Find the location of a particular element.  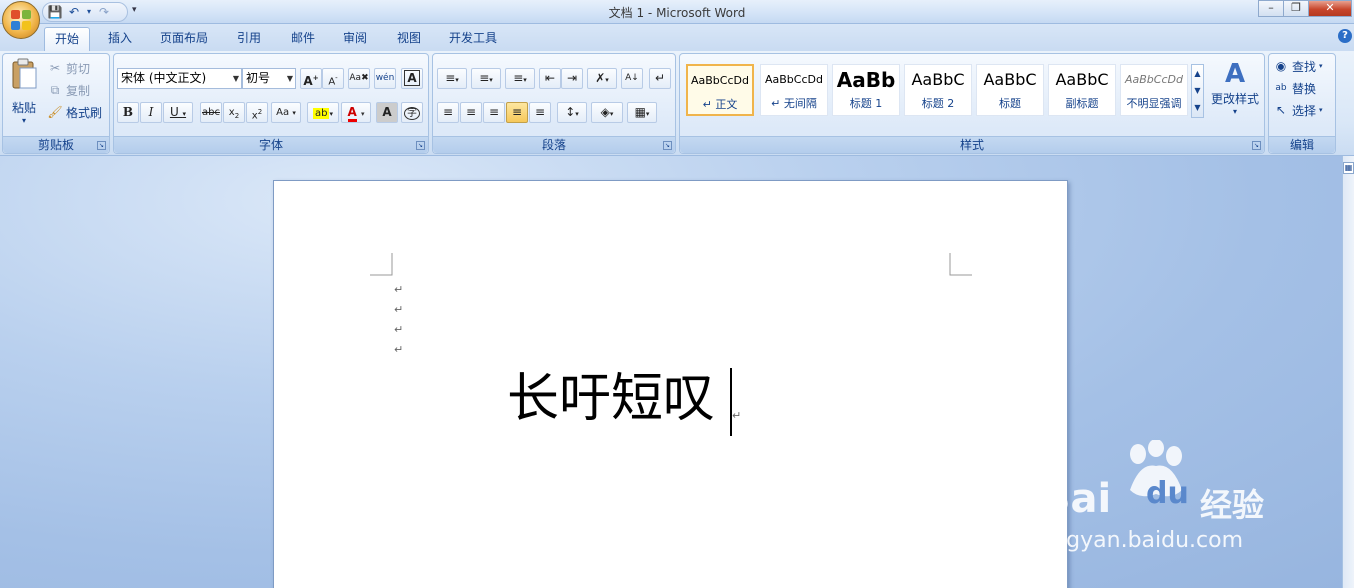

style-subtitle: AaBbC 副标题 is located at coordinates (1082, 90).